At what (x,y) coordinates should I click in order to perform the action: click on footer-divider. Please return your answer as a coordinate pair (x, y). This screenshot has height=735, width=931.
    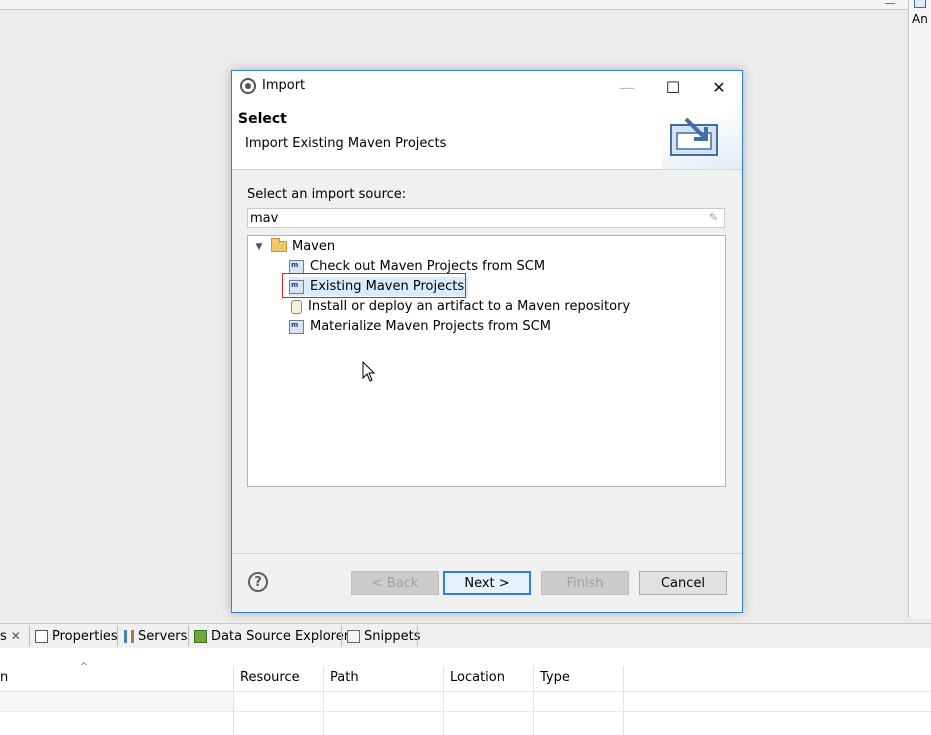
    Looking at the image, I should click on (487, 553).